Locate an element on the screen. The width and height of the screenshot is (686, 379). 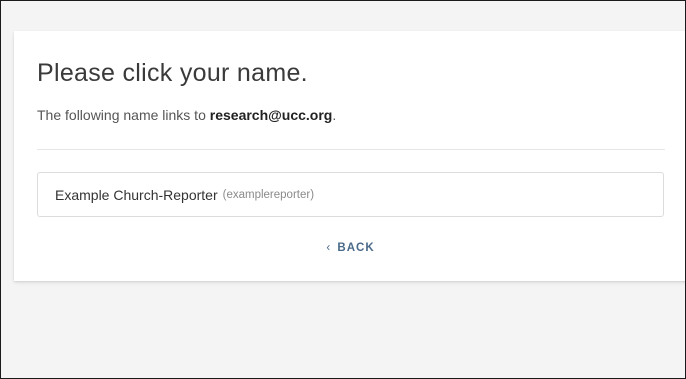
email-address: research@ucc.org is located at coordinates (271, 115).